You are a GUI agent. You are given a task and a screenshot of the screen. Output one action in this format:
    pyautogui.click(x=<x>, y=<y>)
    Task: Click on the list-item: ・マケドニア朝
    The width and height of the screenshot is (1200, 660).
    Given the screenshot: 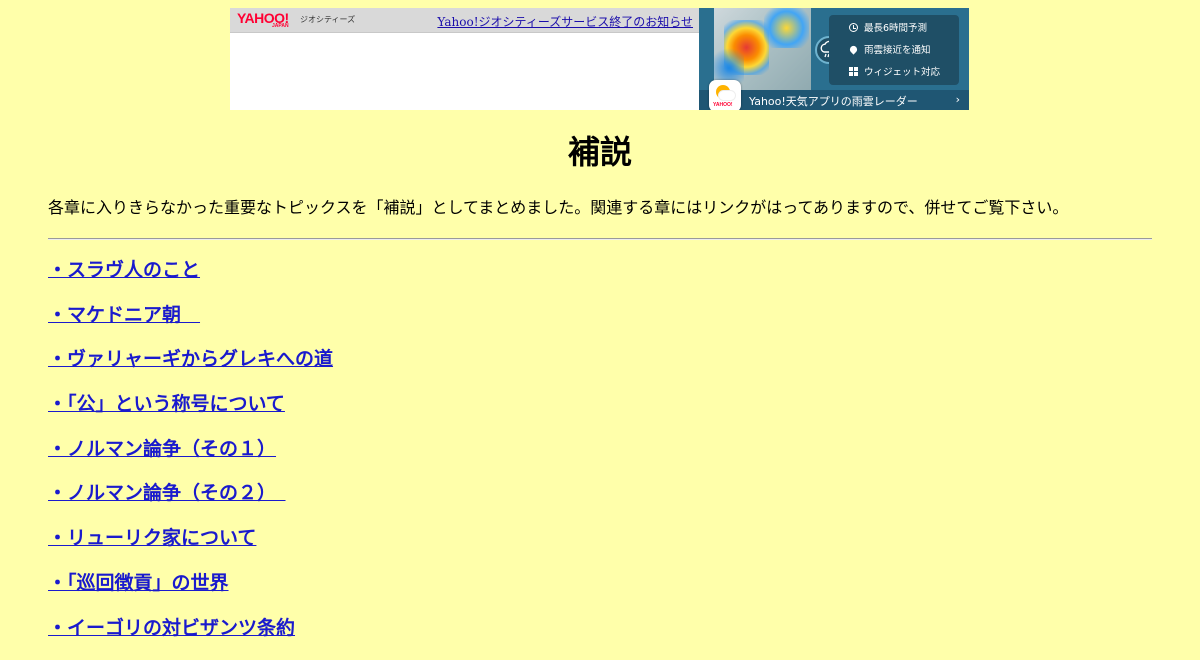 What is the action you would take?
    pyautogui.click(x=190, y=325)
    